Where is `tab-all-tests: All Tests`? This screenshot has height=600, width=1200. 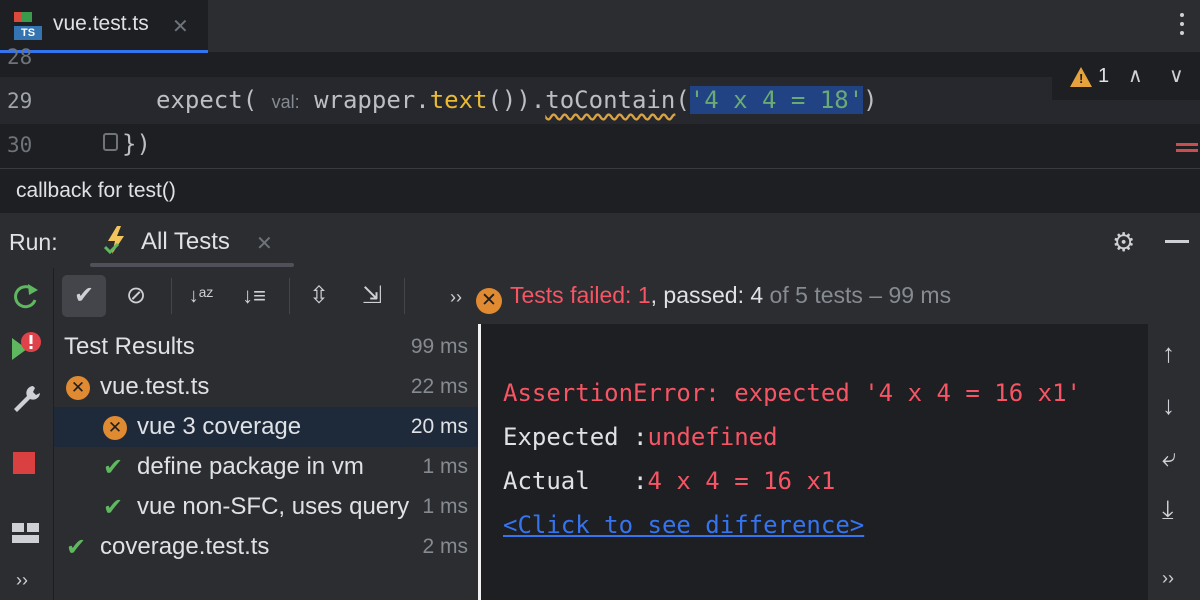 tab-all-tests: All Tests is located at coordinates (185, 242).